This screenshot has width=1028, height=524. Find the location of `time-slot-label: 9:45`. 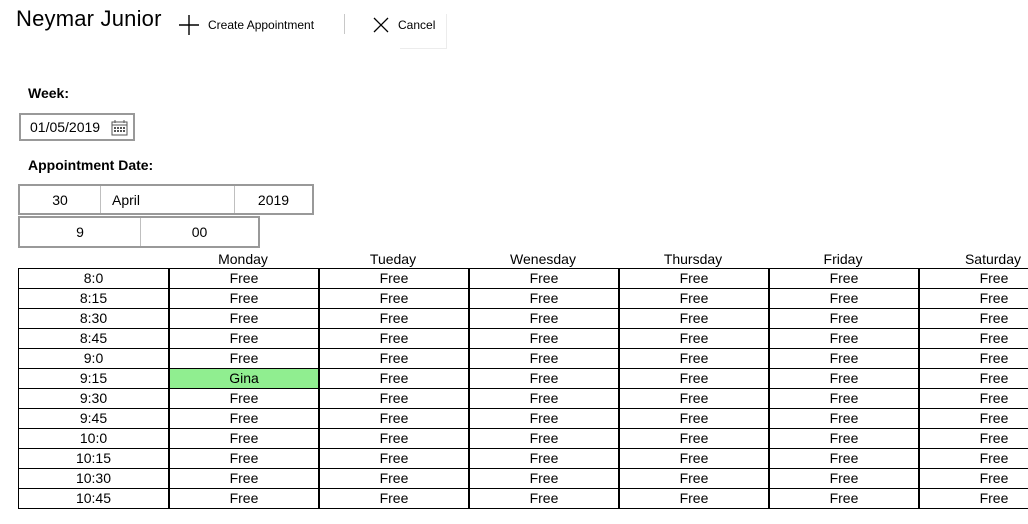

time-slot-label: 9:45 is located at coordinates (93, 418).